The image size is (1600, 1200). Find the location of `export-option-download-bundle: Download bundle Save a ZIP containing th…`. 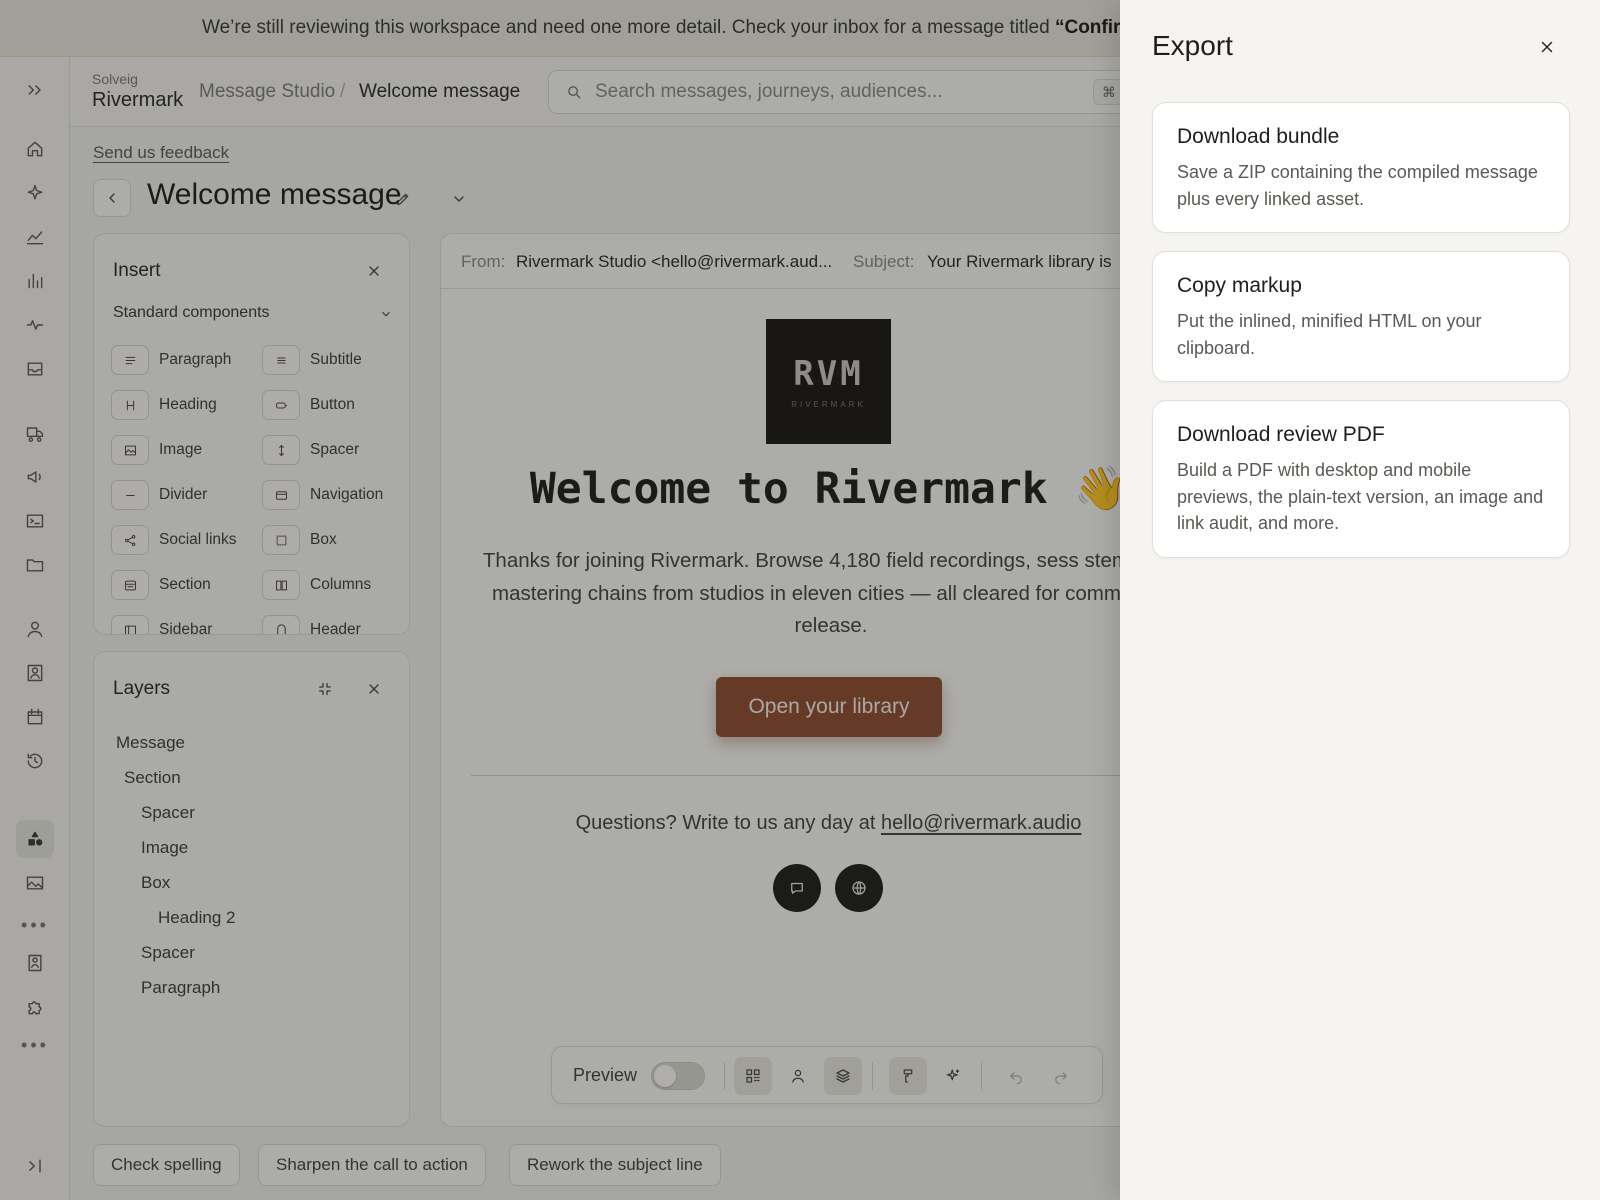

export-option-download-bundle: Download bundle Save a ZIP containing th… is located at coordinates (1361, 167).